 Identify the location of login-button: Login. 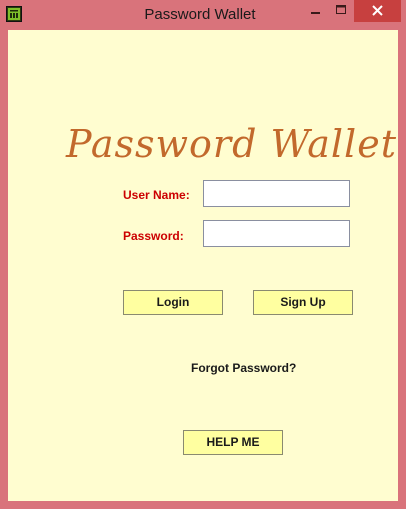
(173, 302).